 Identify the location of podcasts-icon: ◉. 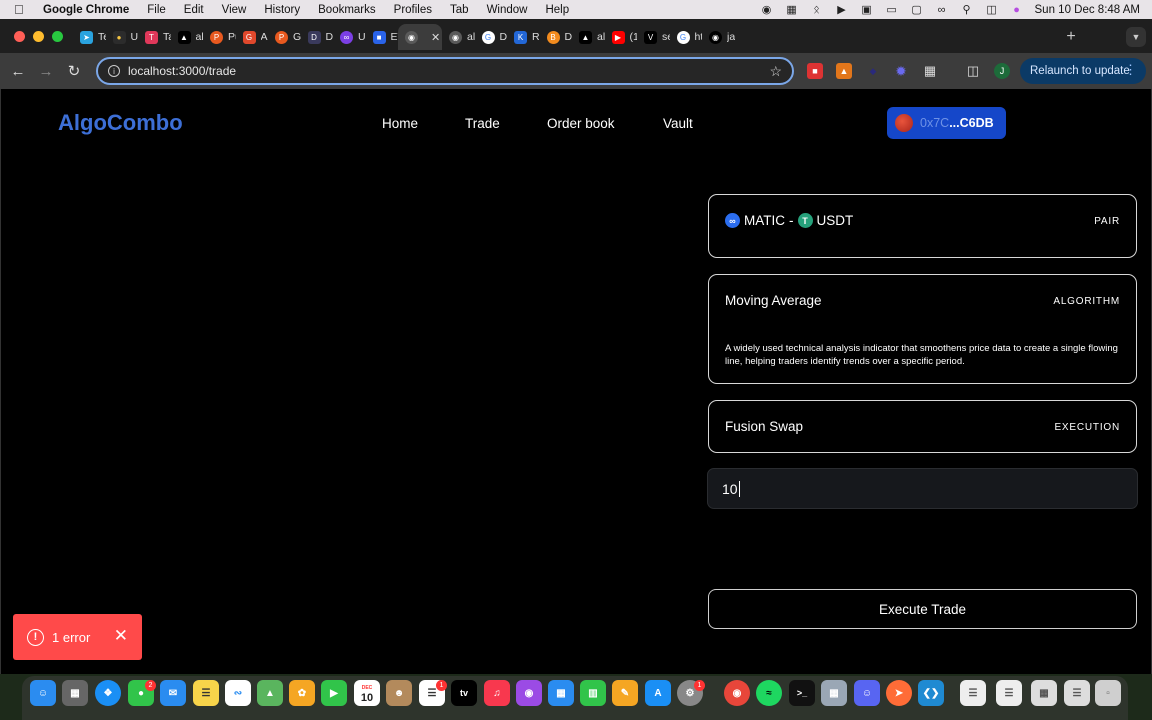
(529, 693).